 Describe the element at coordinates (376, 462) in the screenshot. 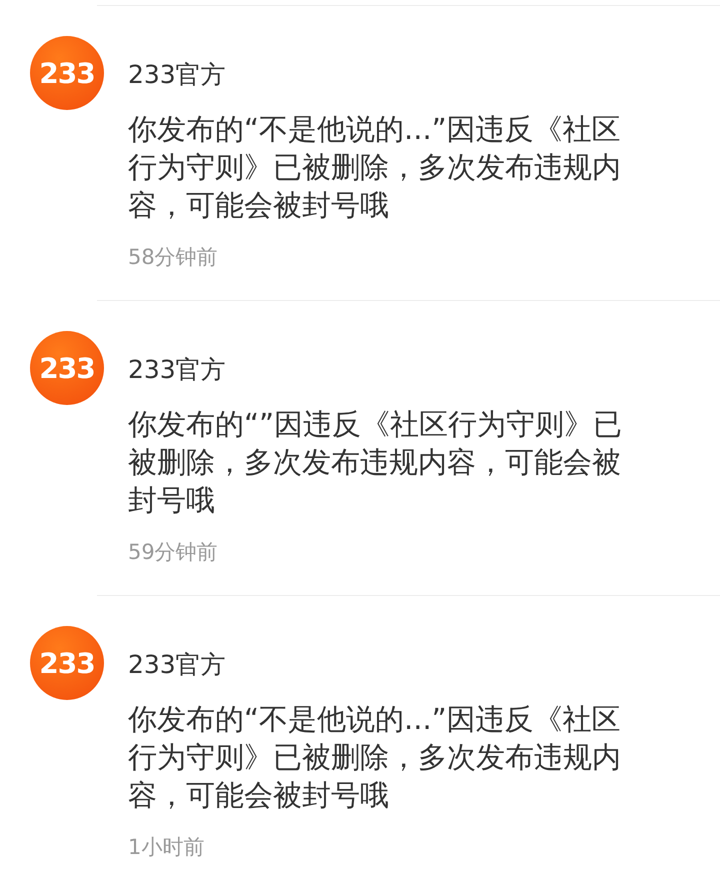

I see `message-text: 你发布的“”因违反《社区行为守则》已被删除，多次发布违规内容，可能会被封号哦` at that location.